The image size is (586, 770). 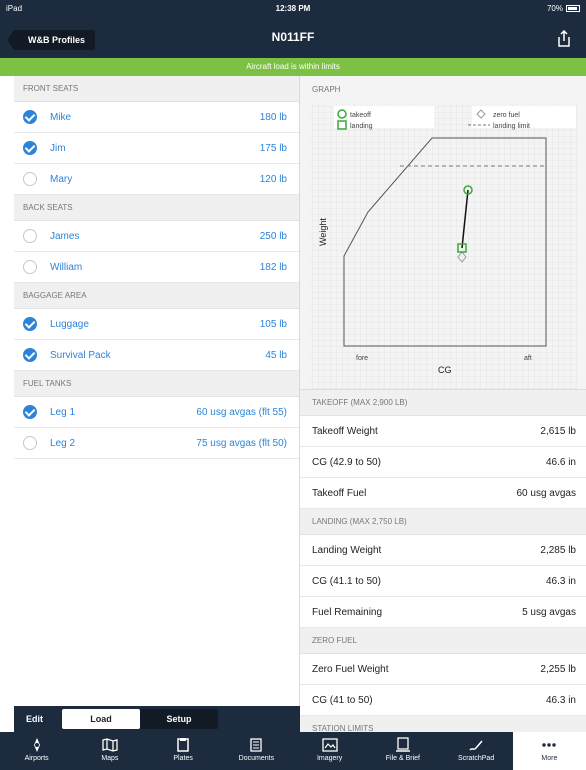 I want to click on more-icon, so click(x=549, y=745).